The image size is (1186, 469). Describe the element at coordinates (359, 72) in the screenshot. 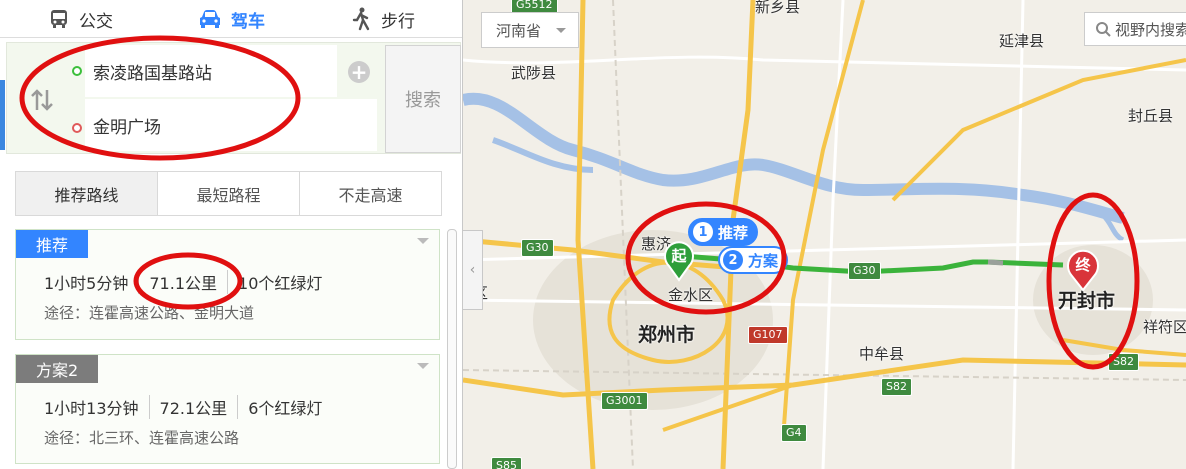

I see `add-waypoint-button: +` at that location.